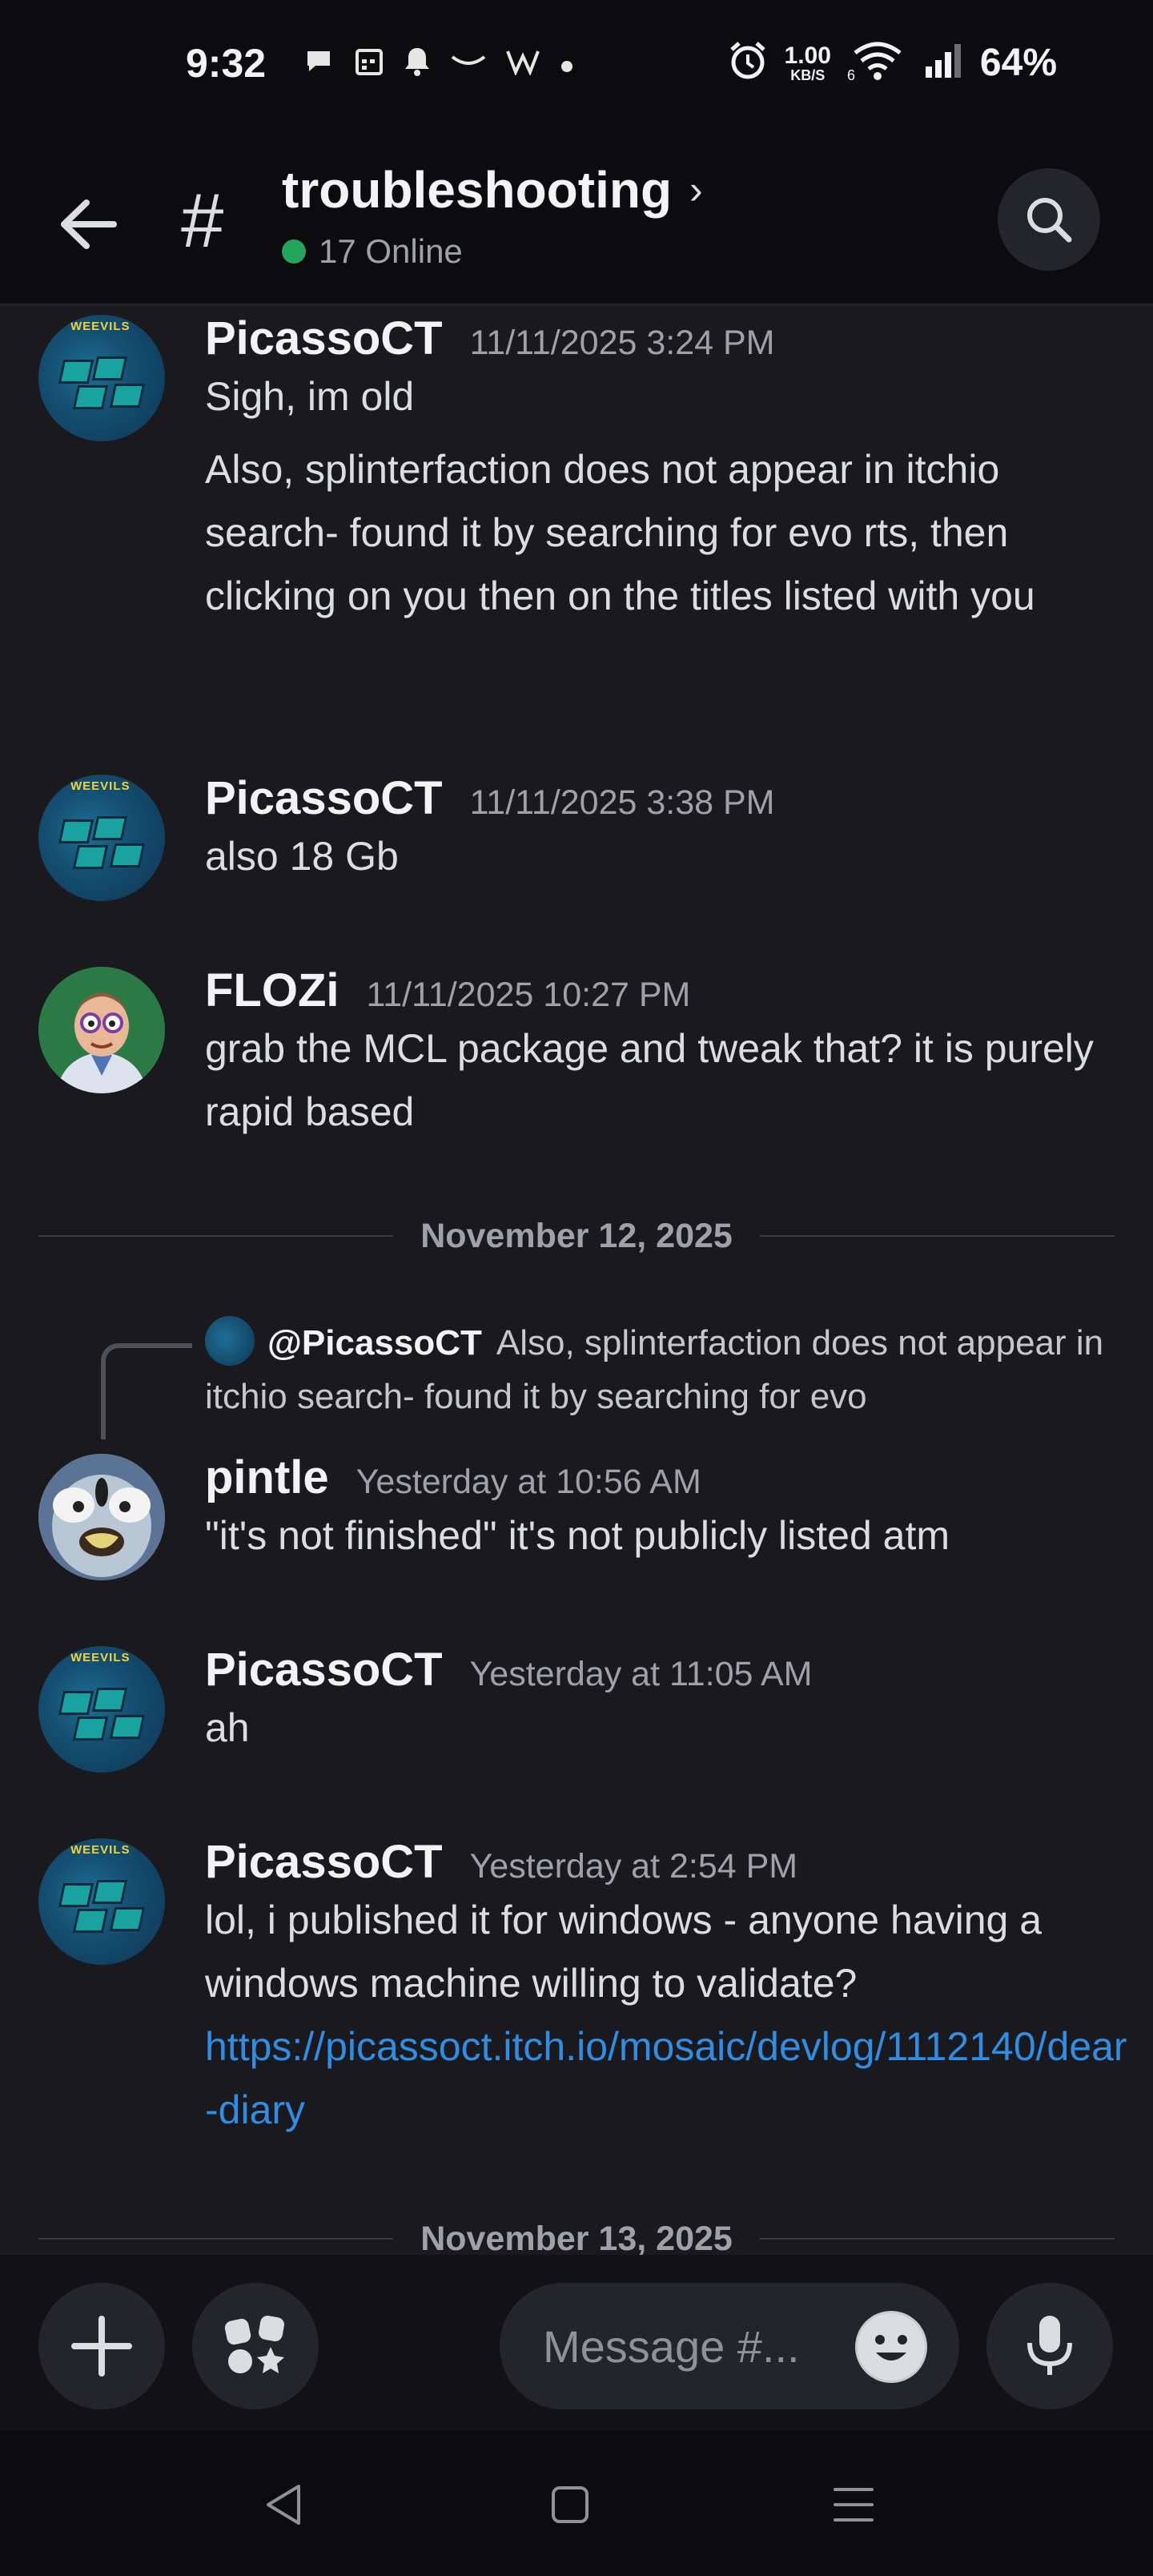 The width and height of the screenshot is (1153, 2576). What do you see at coordinates (294, 251) in the screenshot?
I see `online-dot-icon` at bounding box center [294, 251].